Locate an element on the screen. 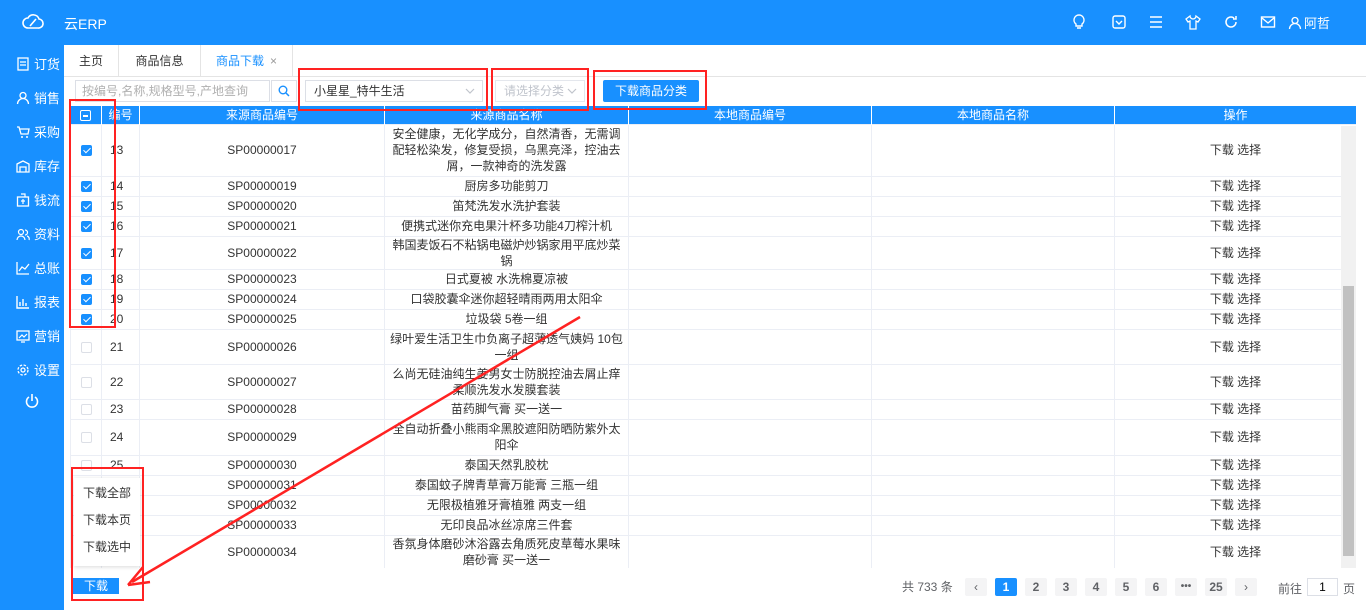 This screenshot has height=610, width=1366. table-row: 16 SP00000021 便携式迷你充电果汁杯多功能4刀榨汁机 下载 选择 is located at coordinates (713, 226).